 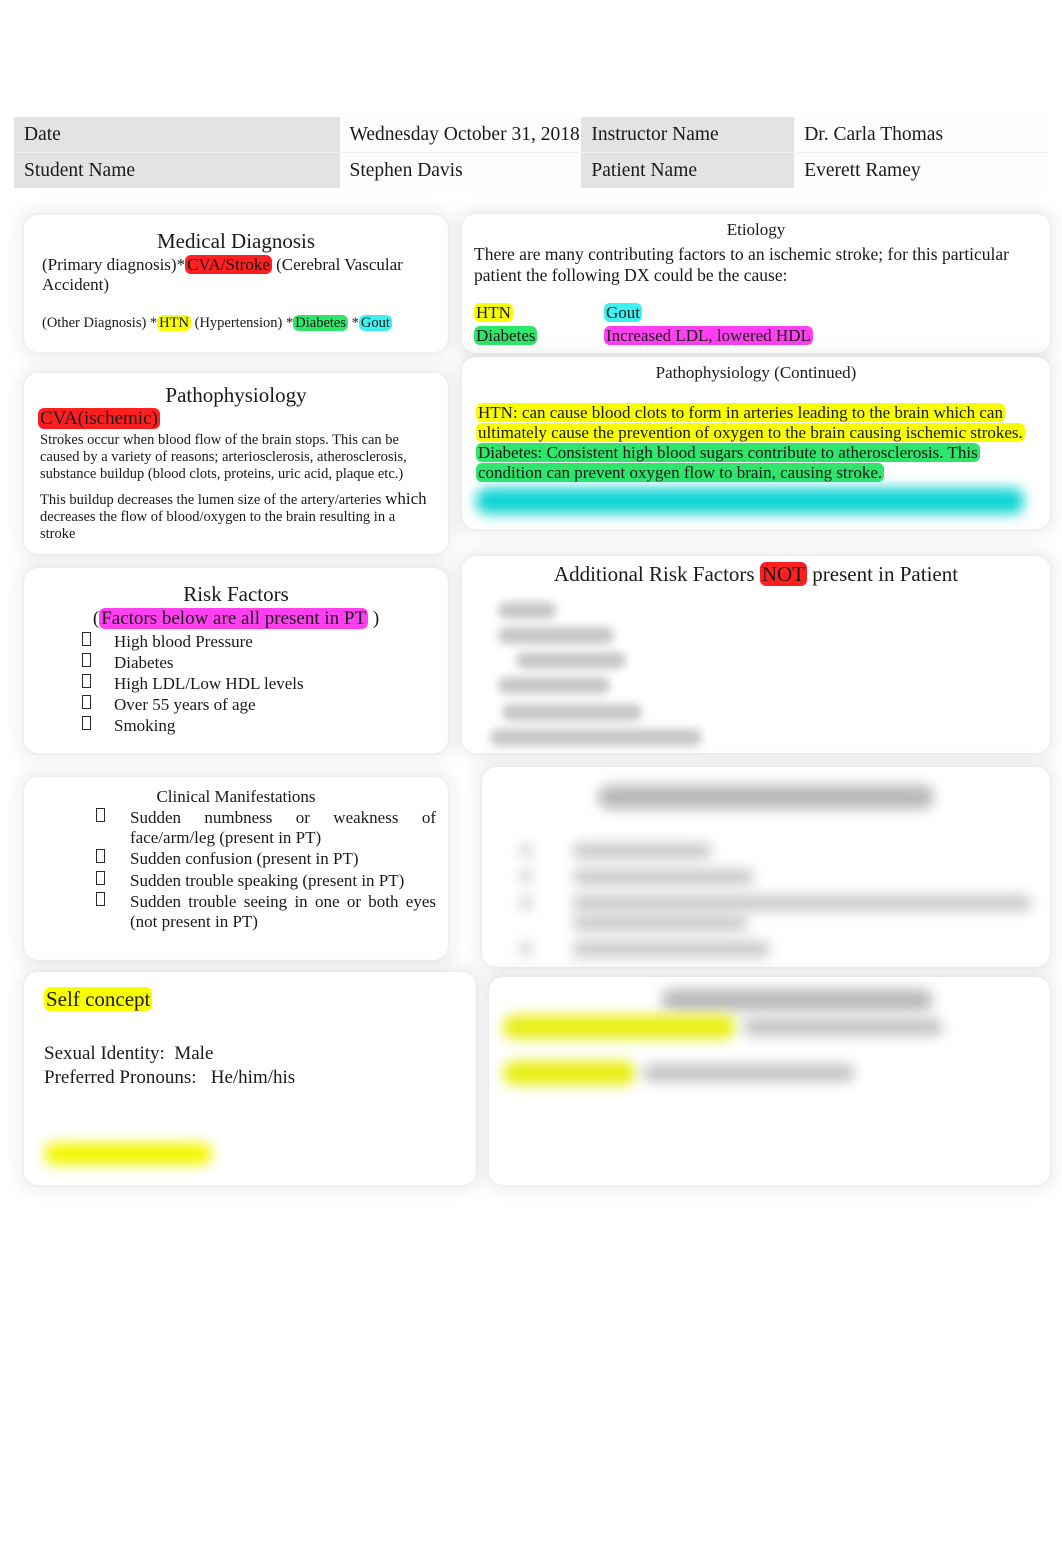 I want to click on clinical-manifestations-continued-list, so click(x=766, y=900).